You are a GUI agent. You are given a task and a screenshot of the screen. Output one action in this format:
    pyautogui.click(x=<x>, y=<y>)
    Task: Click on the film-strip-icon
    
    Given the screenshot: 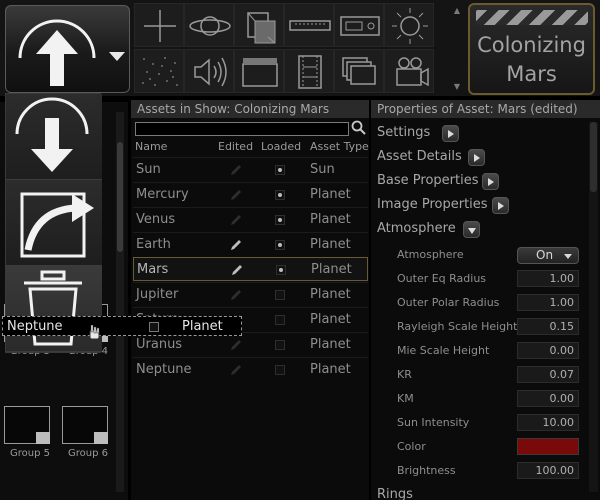 What is the action you would take?
    pyautogui.click(x=310, y=72)
    